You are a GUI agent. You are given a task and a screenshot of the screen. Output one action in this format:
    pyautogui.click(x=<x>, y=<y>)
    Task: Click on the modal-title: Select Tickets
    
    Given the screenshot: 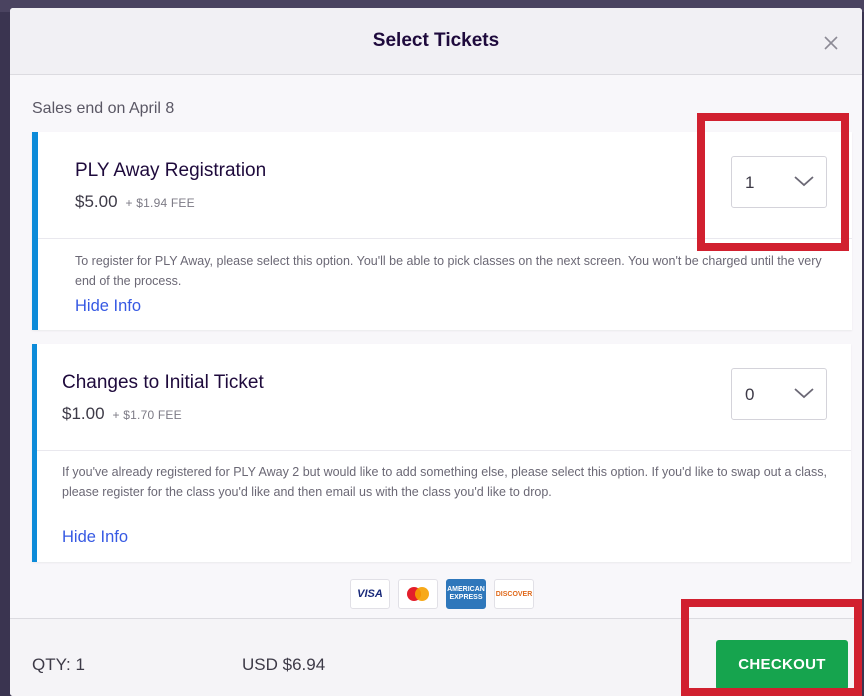 What is the action you would take?
    pyautogui.click(x=436, y=40)
    